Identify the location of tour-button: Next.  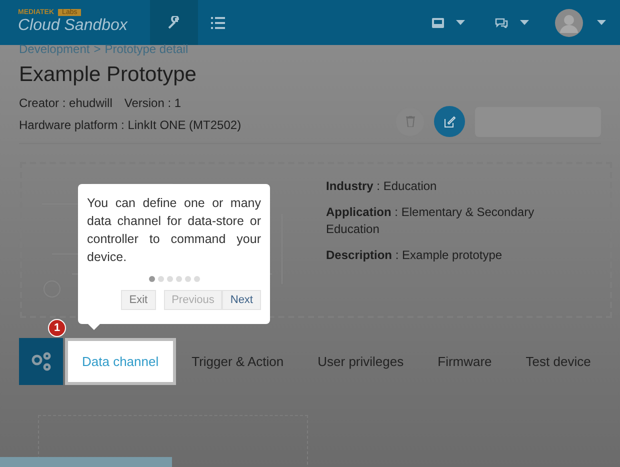
(241, 300).